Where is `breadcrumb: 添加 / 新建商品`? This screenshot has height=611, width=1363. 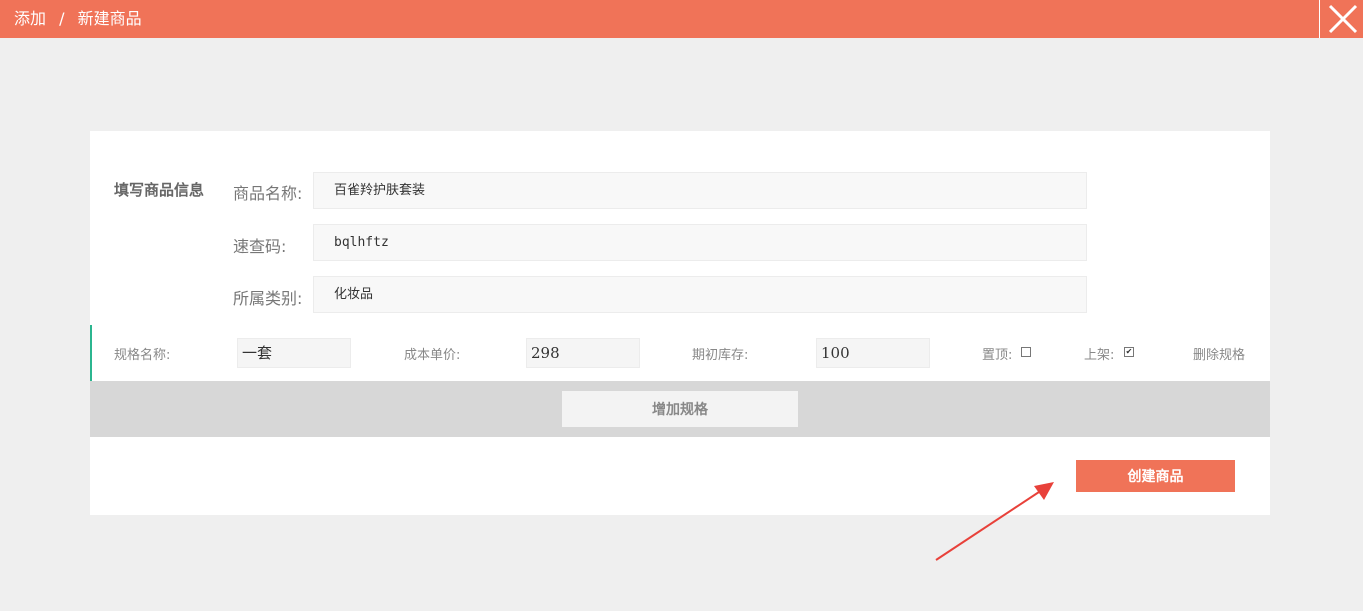
breadcrumb: 添加 / 新建商品 is located at coordinates (78, 19).